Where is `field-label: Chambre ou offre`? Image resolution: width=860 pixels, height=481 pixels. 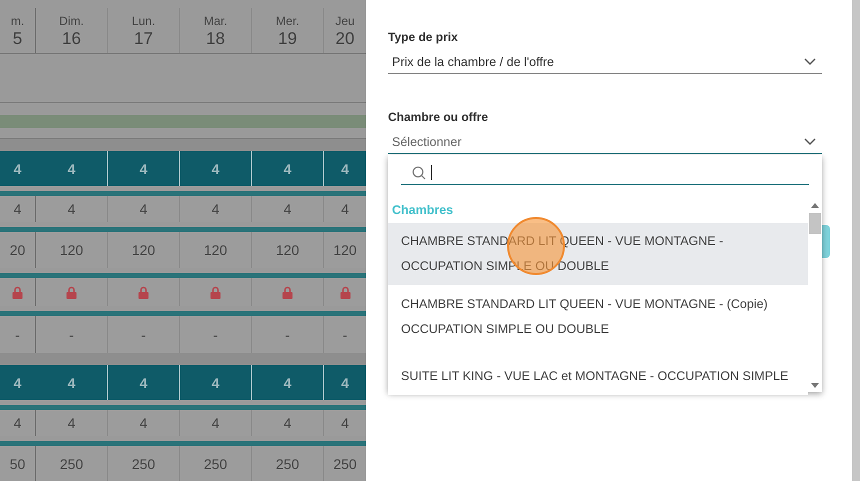
field-label: Chambre ou offre is located at coordinates (439, 117).